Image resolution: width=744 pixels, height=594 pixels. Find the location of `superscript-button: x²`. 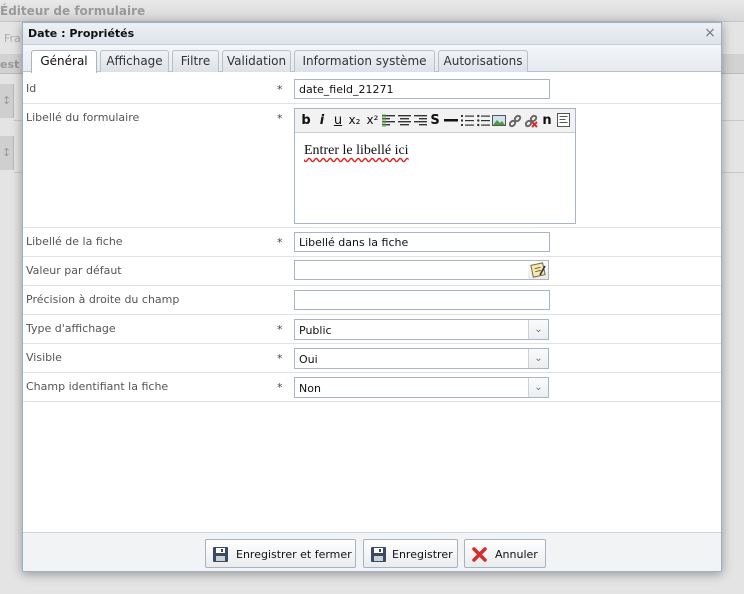

superscript-button: x² is located at coordinates (372, 120).